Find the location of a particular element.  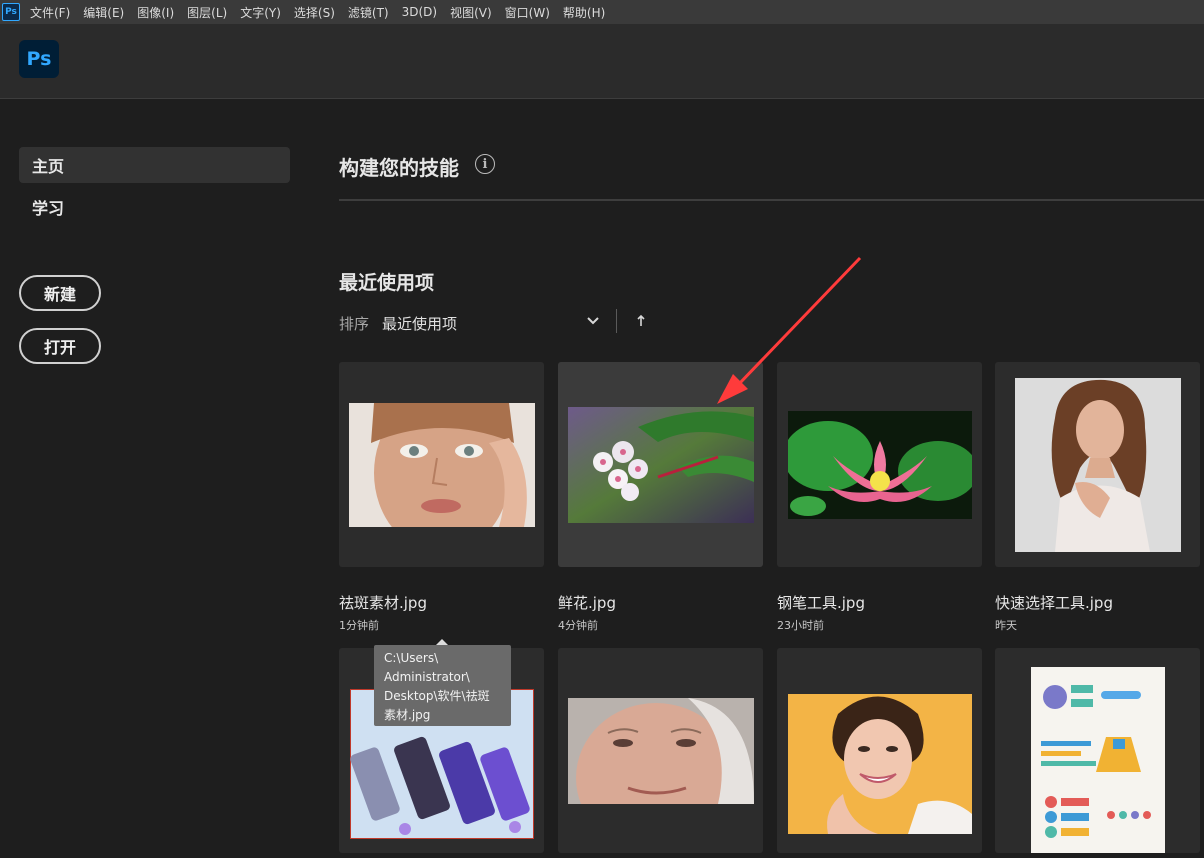

tooltip-line: Desktop\软件\祛斑 is located at coordinates (437, 696).